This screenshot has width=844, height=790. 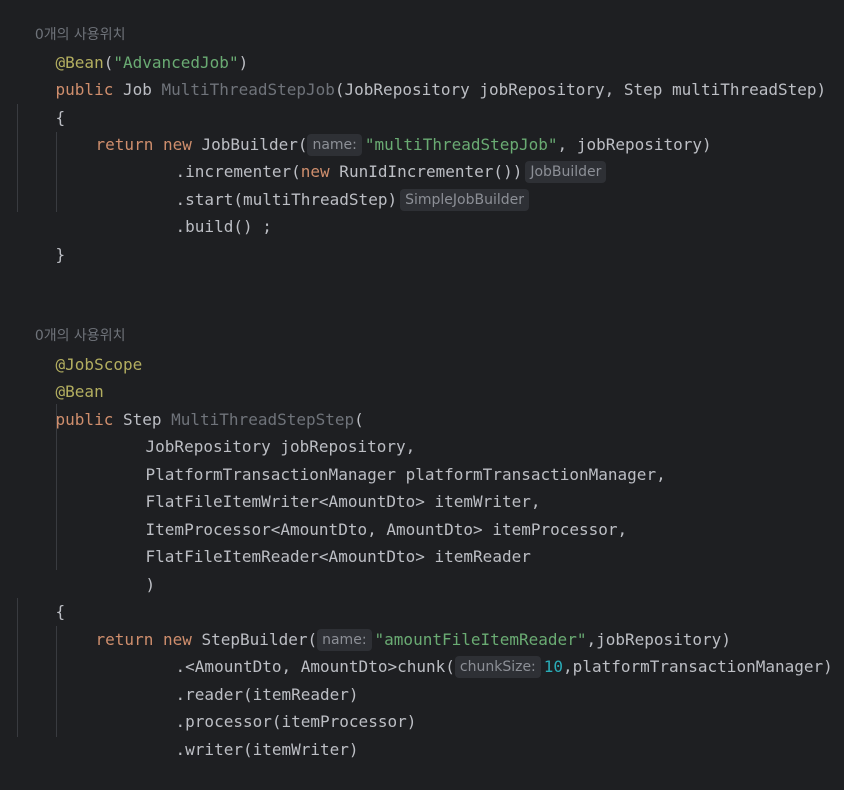 What do you see at coordinates (267, 749) in the screenshot?
I see `writer-call: .writer(itemWriter)` at bounding box center [267, 749].